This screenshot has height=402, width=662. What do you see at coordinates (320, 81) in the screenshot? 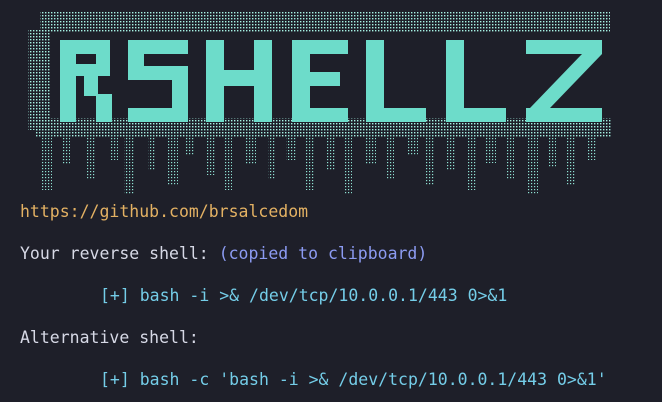
I see `letter-e` at bounding box center [320, 81].